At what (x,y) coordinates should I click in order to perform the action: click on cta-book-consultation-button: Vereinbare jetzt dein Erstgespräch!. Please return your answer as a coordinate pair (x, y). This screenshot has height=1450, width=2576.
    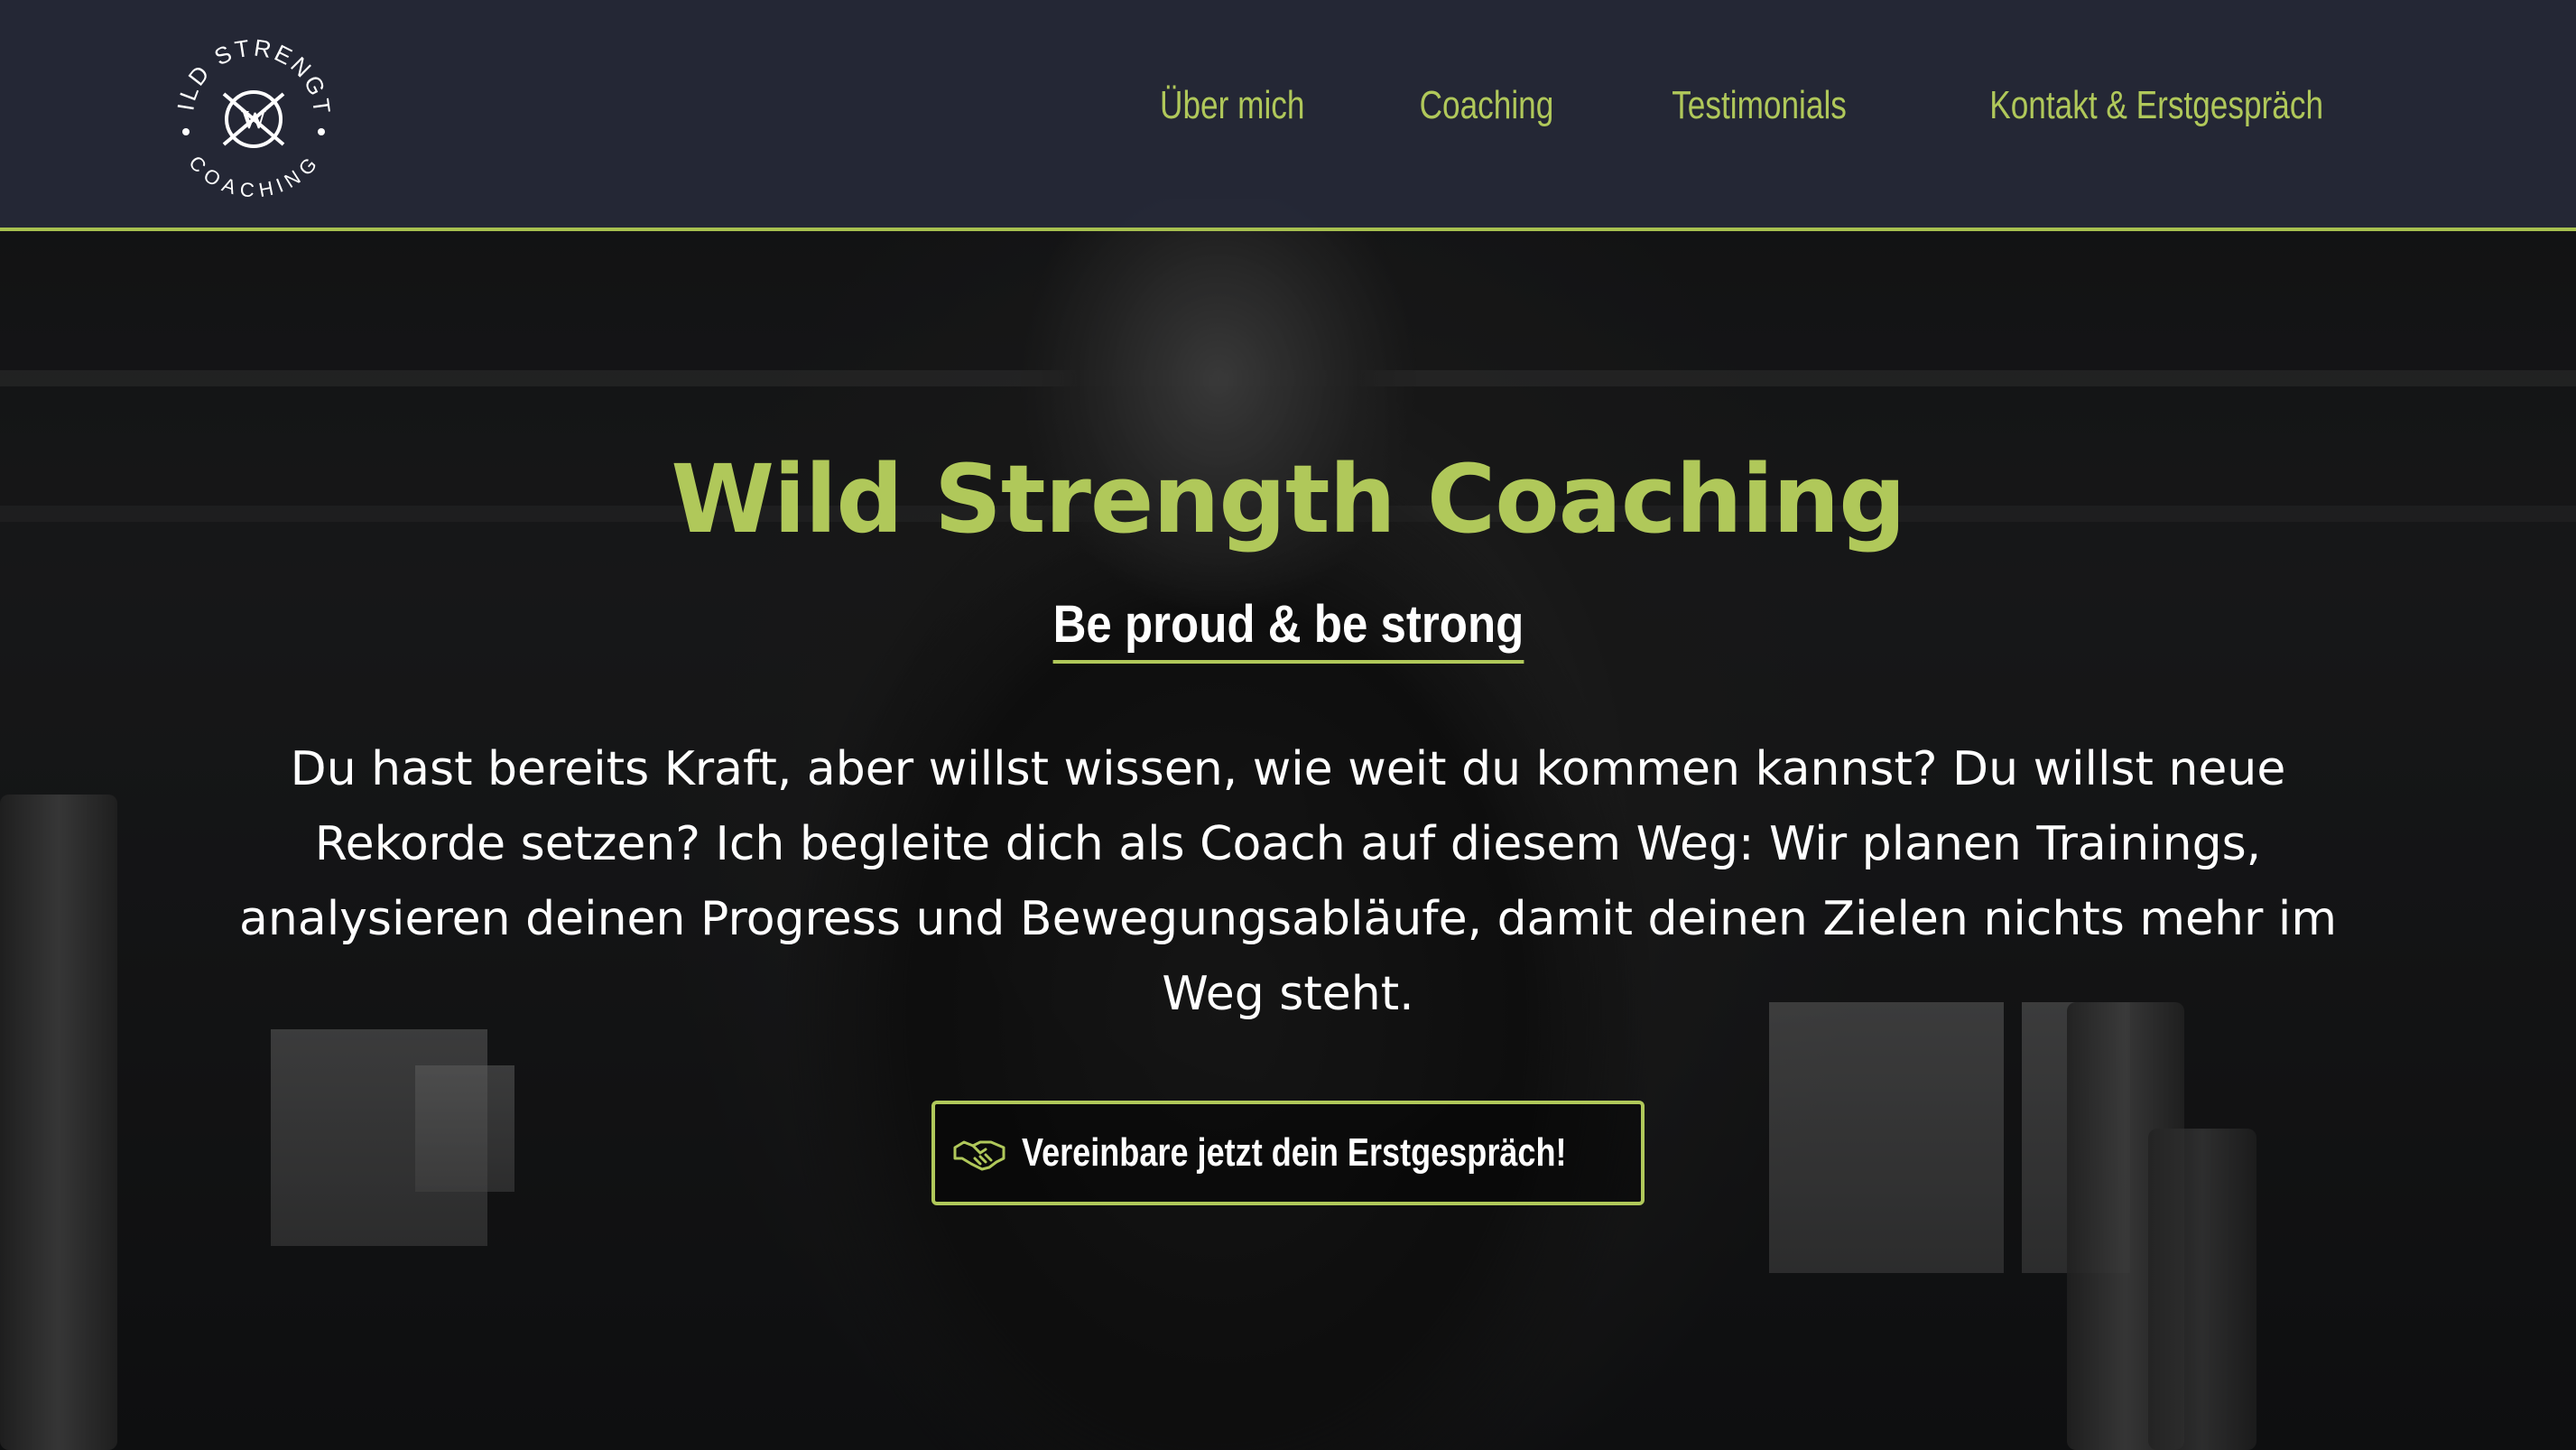
    Looking at the image, I should click on (1288, 1153).